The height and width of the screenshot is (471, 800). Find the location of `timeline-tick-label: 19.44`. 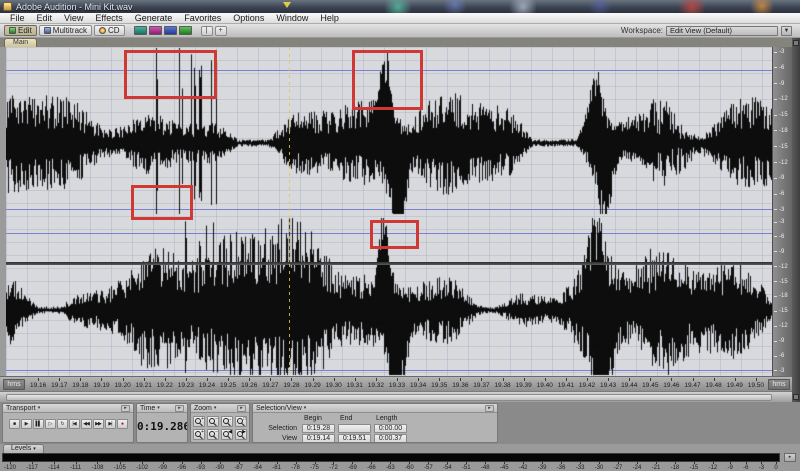

timeline-tick-label: 19.44 is located at coordinates (629, 384).